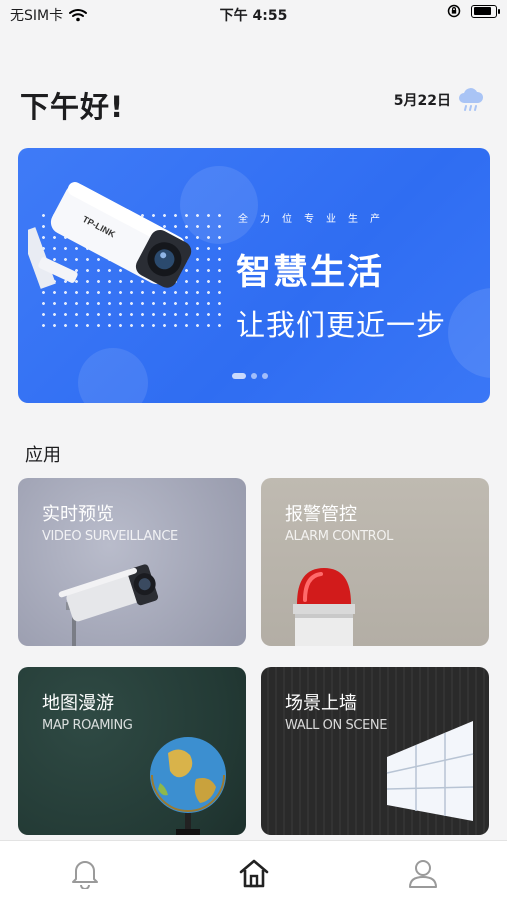 This screenshot has width=507, height=900. Describe the element at coordinates (250, 376) in the screenshot. I see `banner-pager` at that location.